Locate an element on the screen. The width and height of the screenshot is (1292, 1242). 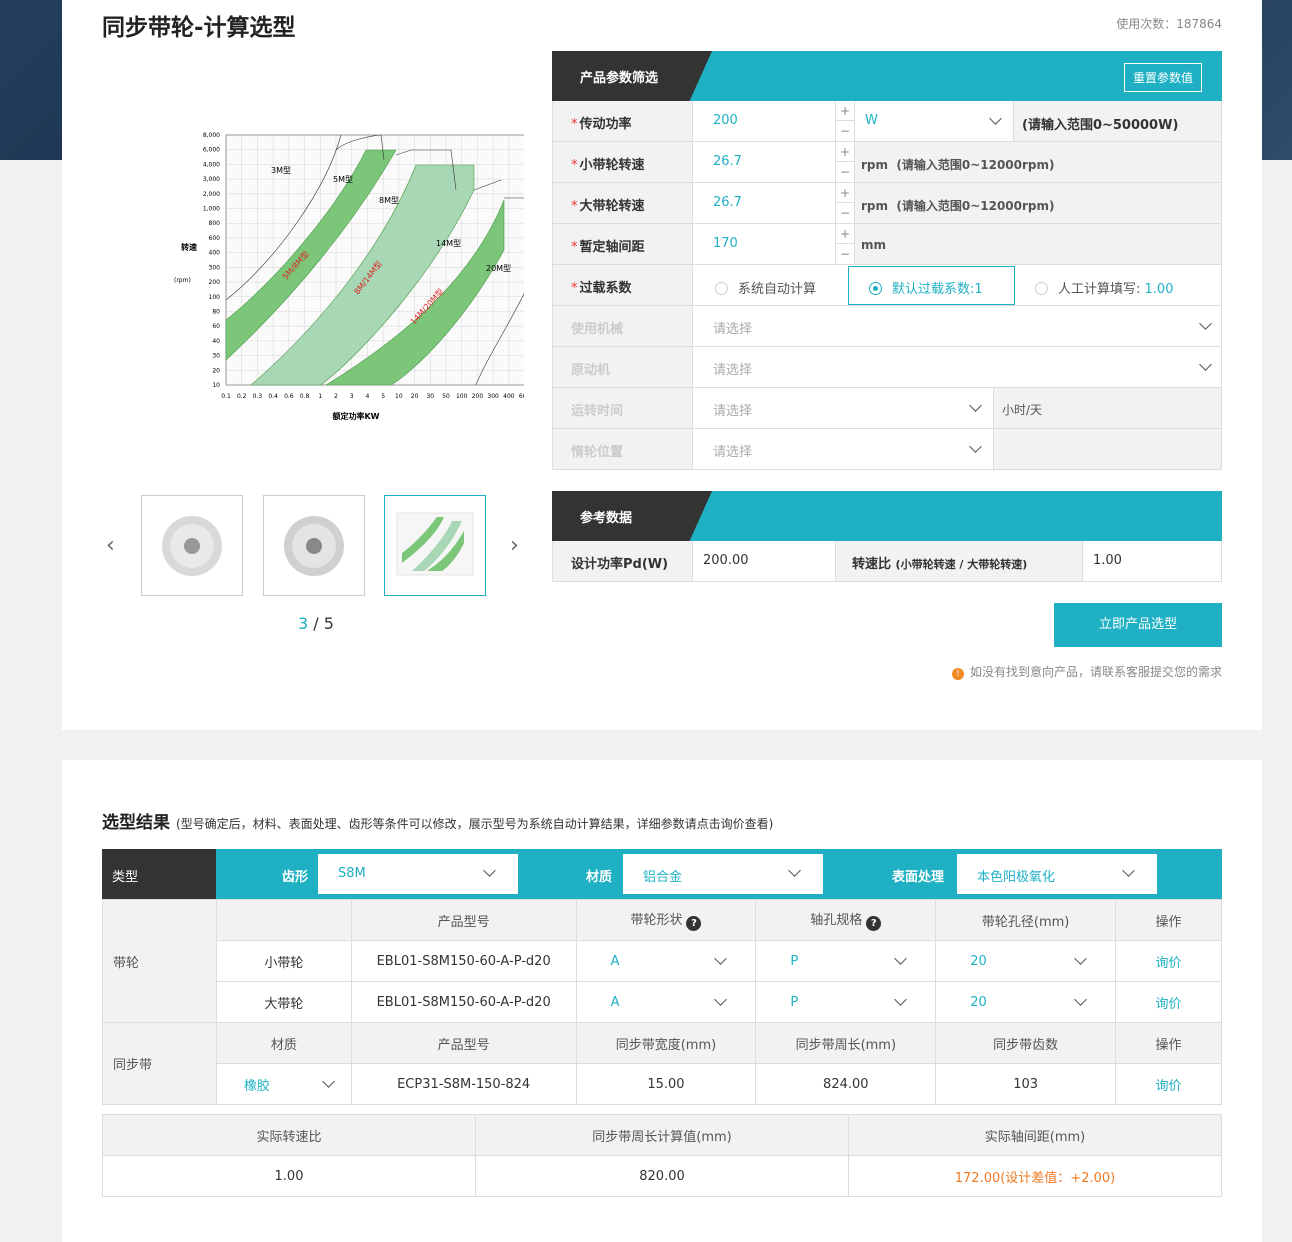
y-tick-label: 8,000 is located at coordinates (211, 135).